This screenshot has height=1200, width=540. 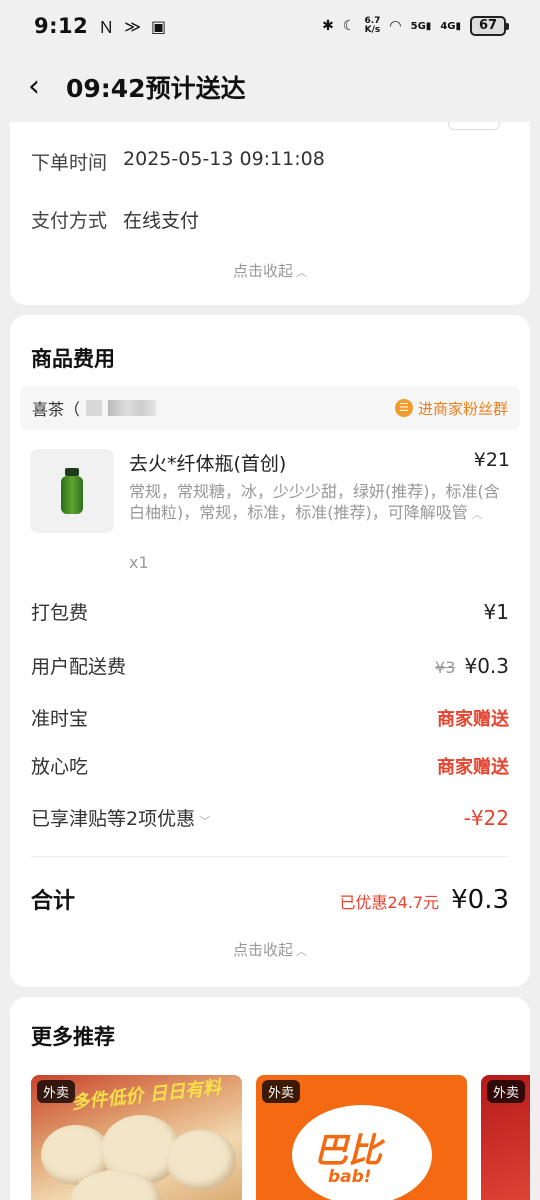 I want to click on nfc-icon: Ｎ, so click(x=106, y=27).